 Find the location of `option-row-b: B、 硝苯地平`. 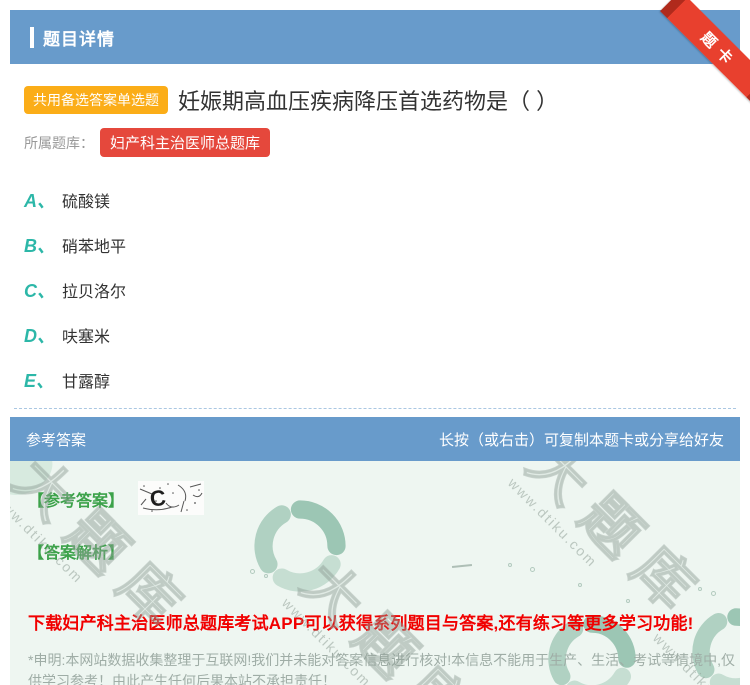

option-row-b: B、 硝苯地平 is located at coordinates (375, 244).